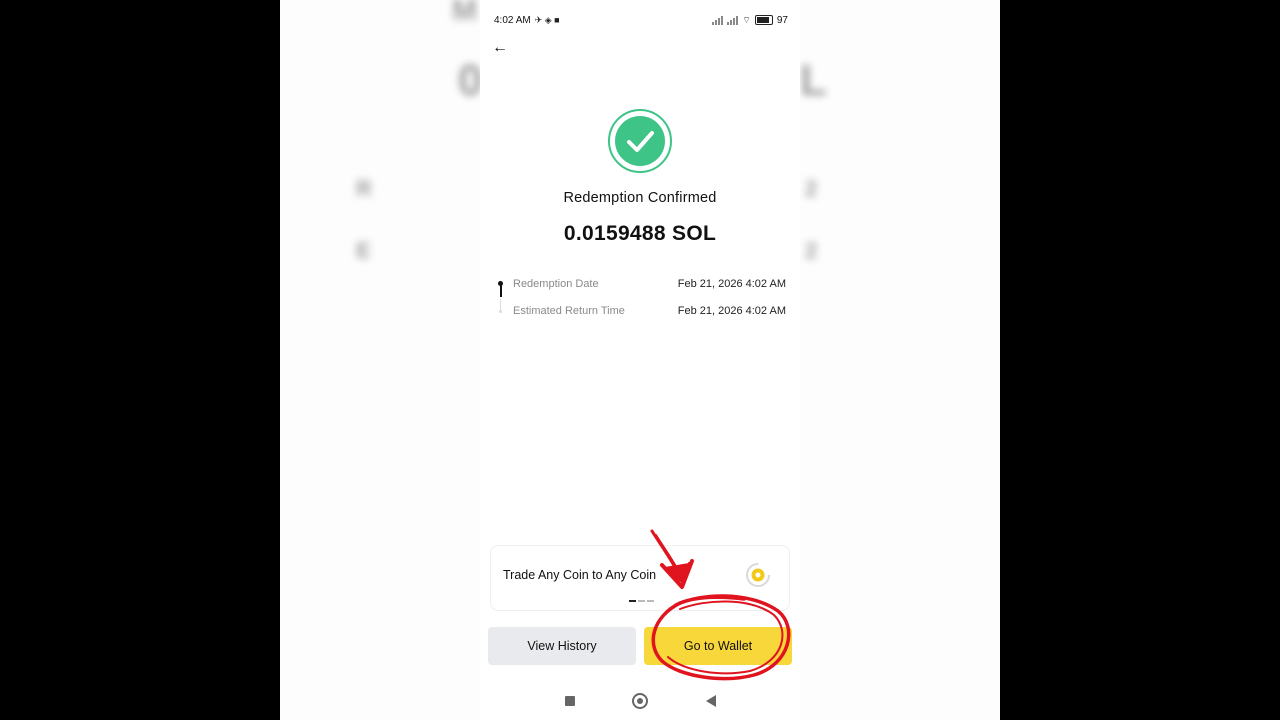  I want to click on blurred-fragment: E, so click(363, 250).